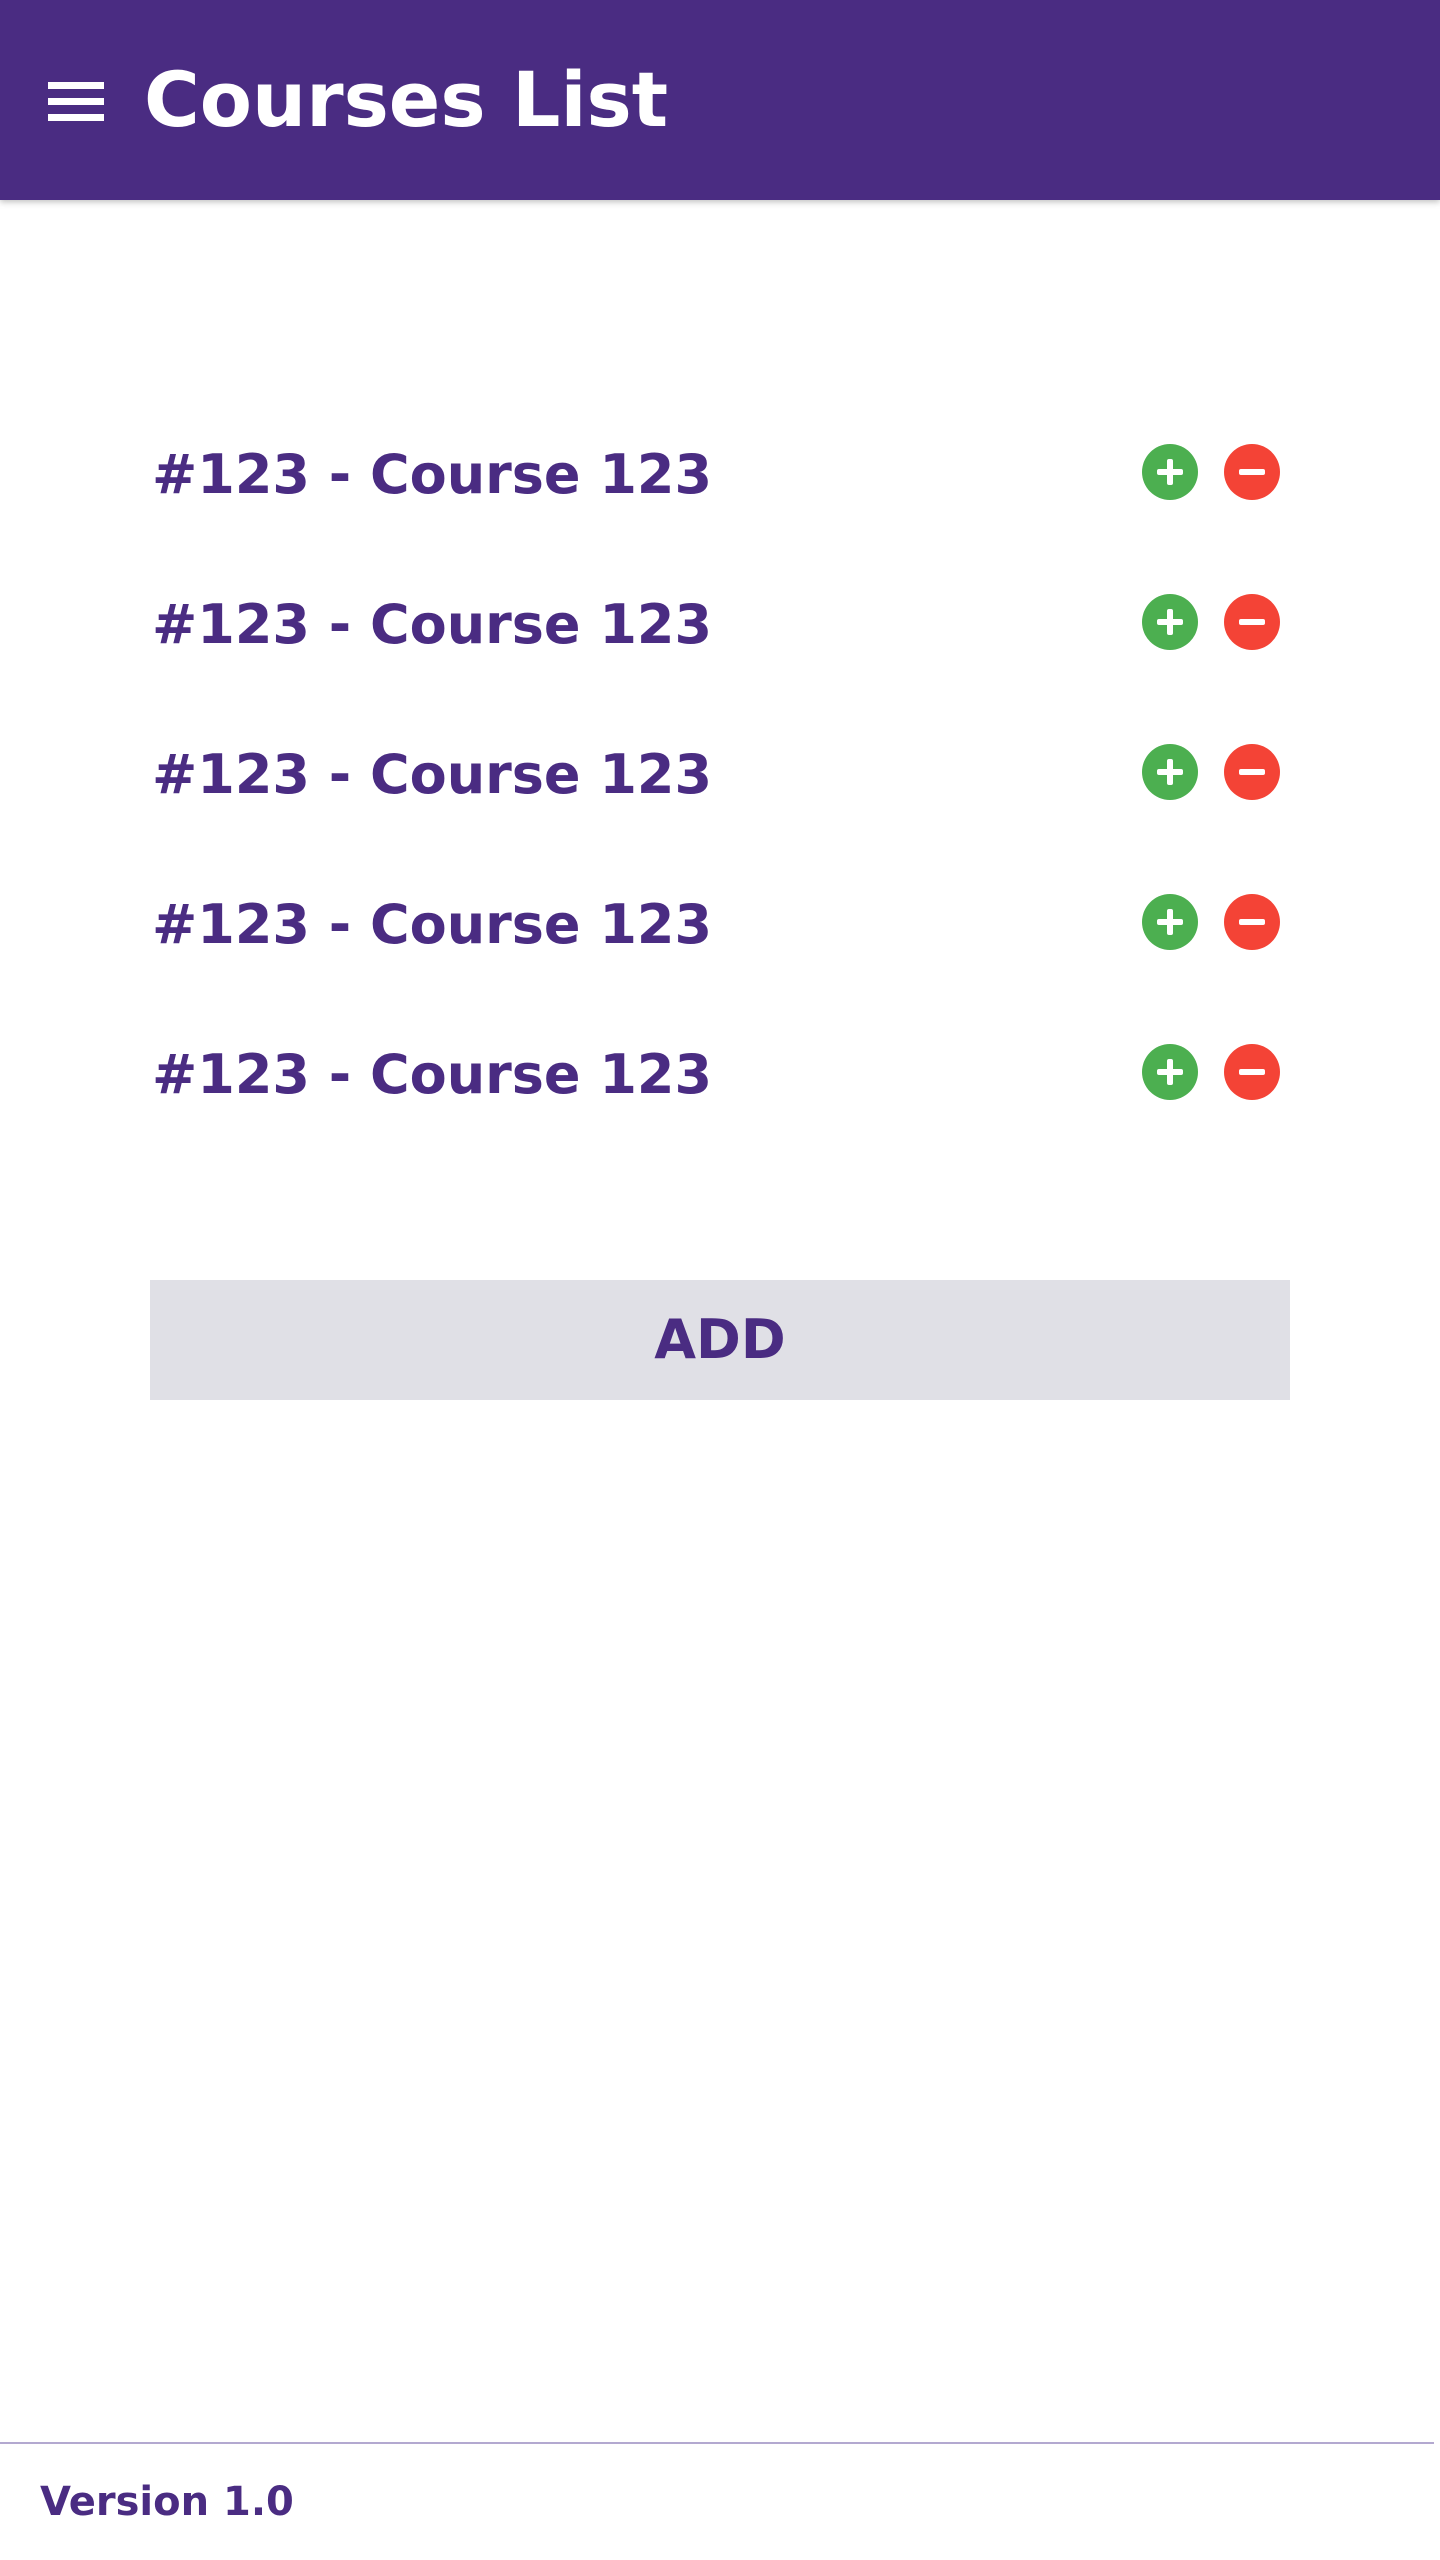 The height and width of the screenshot is (2560, 1440). I want to click on hamburger-menu-icon, so click(76, 102).